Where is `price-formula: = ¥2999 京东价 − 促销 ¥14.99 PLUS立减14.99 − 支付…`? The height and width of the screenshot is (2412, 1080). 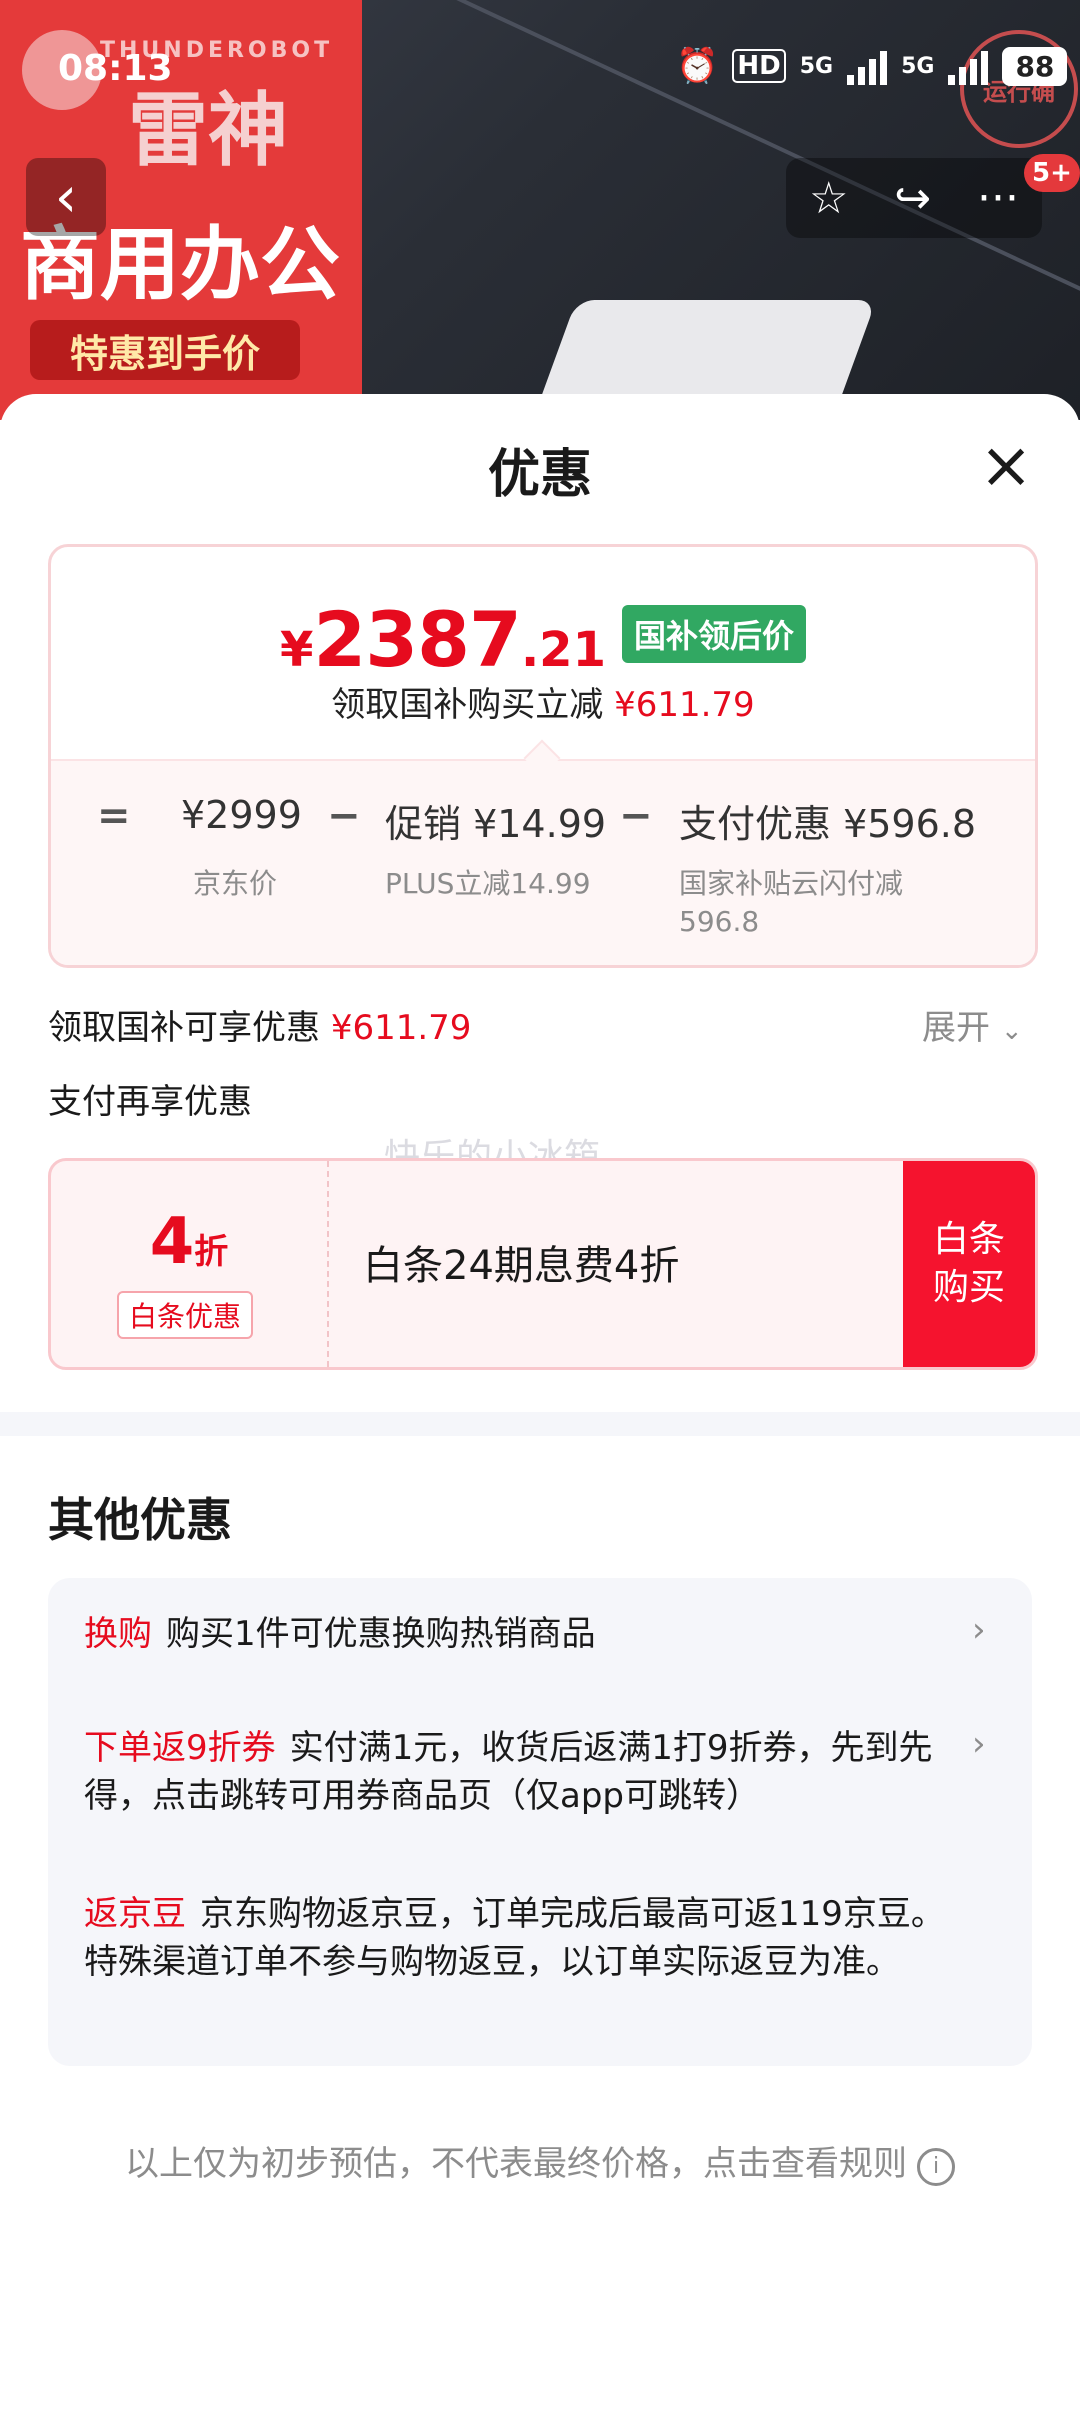
price-formula: = ¥2999 京东价 − 促销 ¥14.99 PLUS立减14.99 − 支付… is located at coordinates (543, 862).